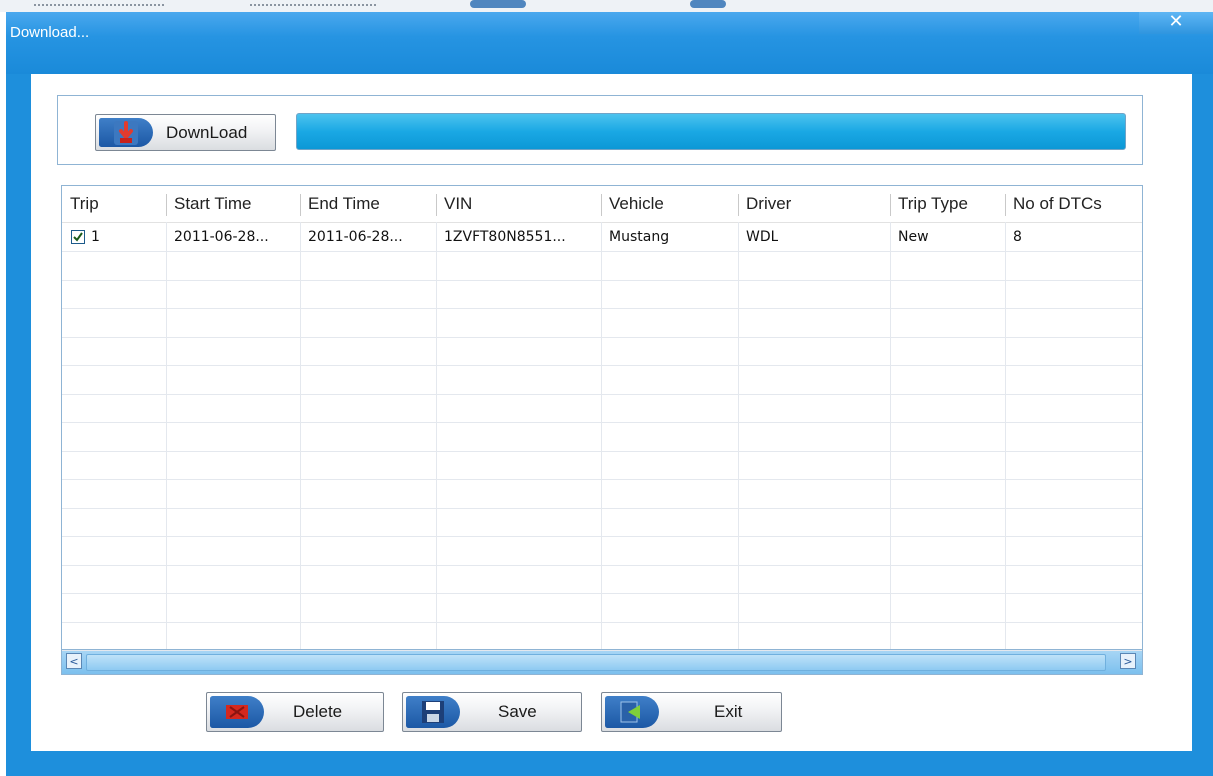  Describe the element at coordinates (207, 132) in the screenshot. I see `download-button-label: DownLoad` at that location.